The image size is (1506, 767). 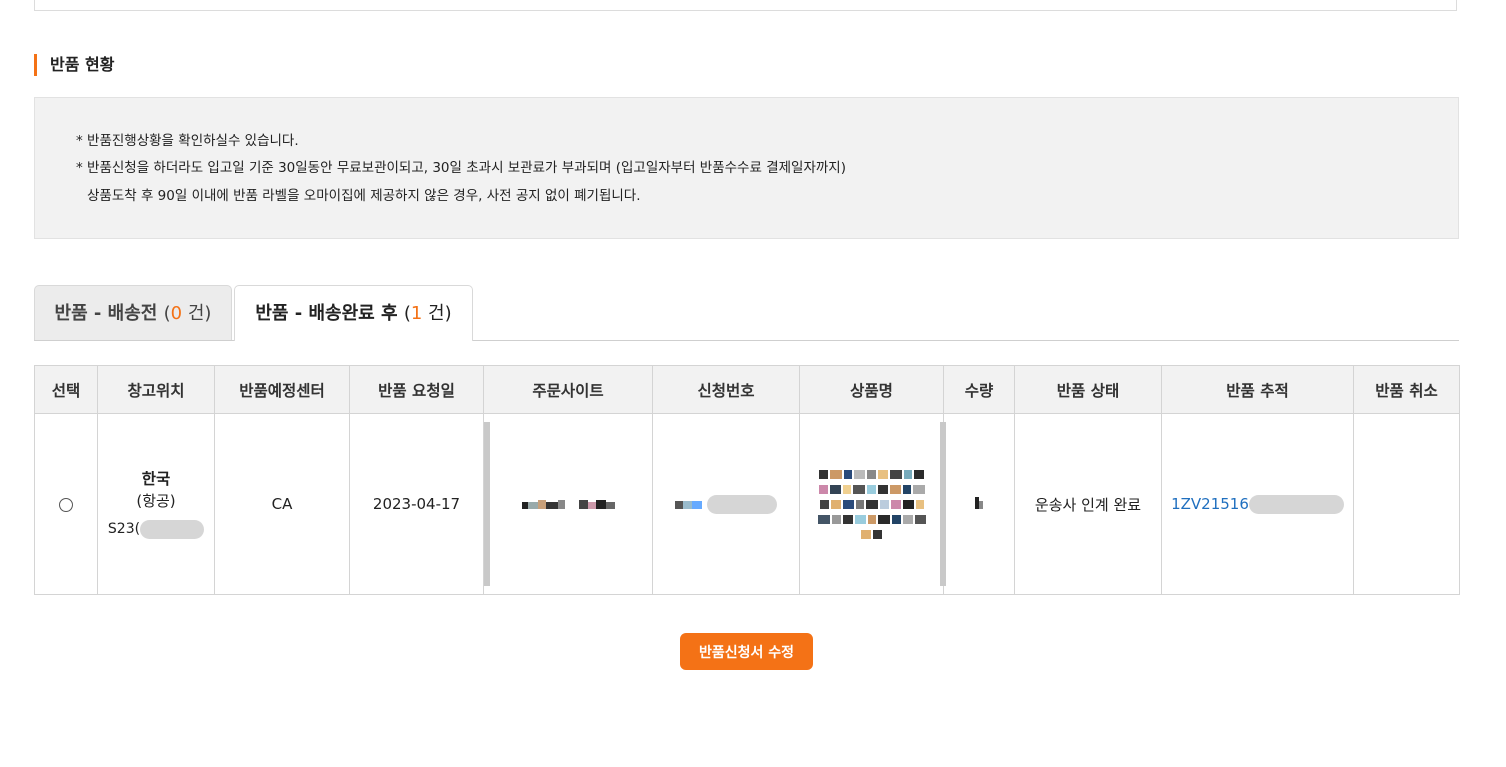 What do you see at coordinates (1210, 504) in the screenshot?
I see `tracking-number: 1ZV21516` at bounding box center [1210, 504].